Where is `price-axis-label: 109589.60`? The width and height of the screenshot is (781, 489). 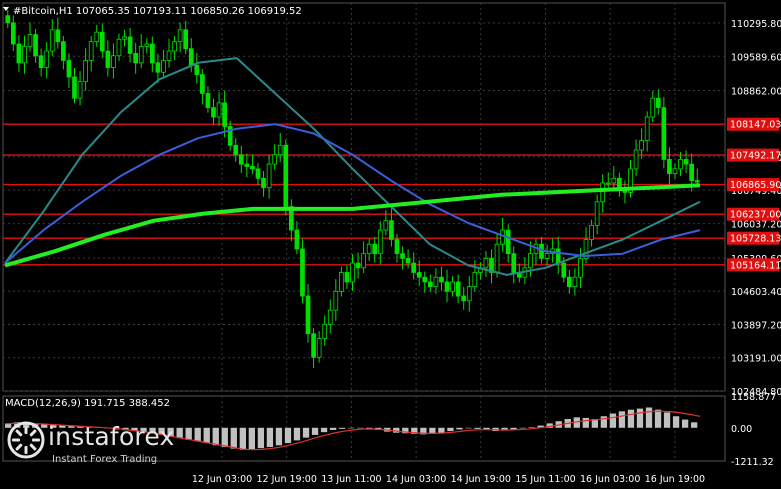
price-axis-label: 109589.60 is located at coordinates (756, 57).